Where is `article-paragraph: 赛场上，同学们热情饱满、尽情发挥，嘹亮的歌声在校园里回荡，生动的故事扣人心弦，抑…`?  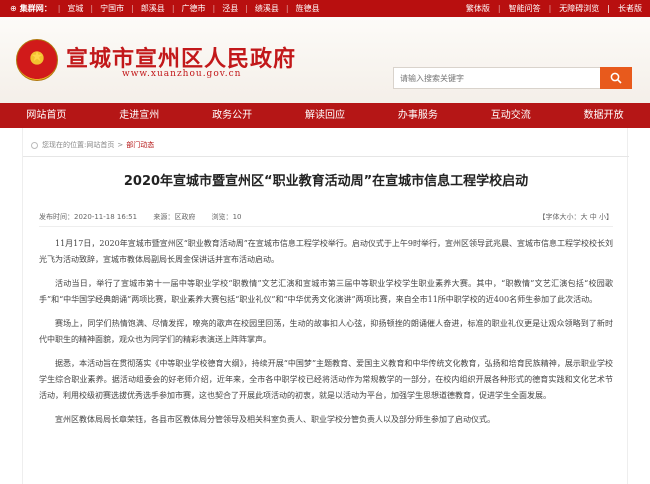
article-paragraph: 赛场上，同学们热情饱满、尽情发挥，嘹亮的歌声在校园里回荡，生动的故事扣人心弦，抑… is located at coordinates (326, 331).